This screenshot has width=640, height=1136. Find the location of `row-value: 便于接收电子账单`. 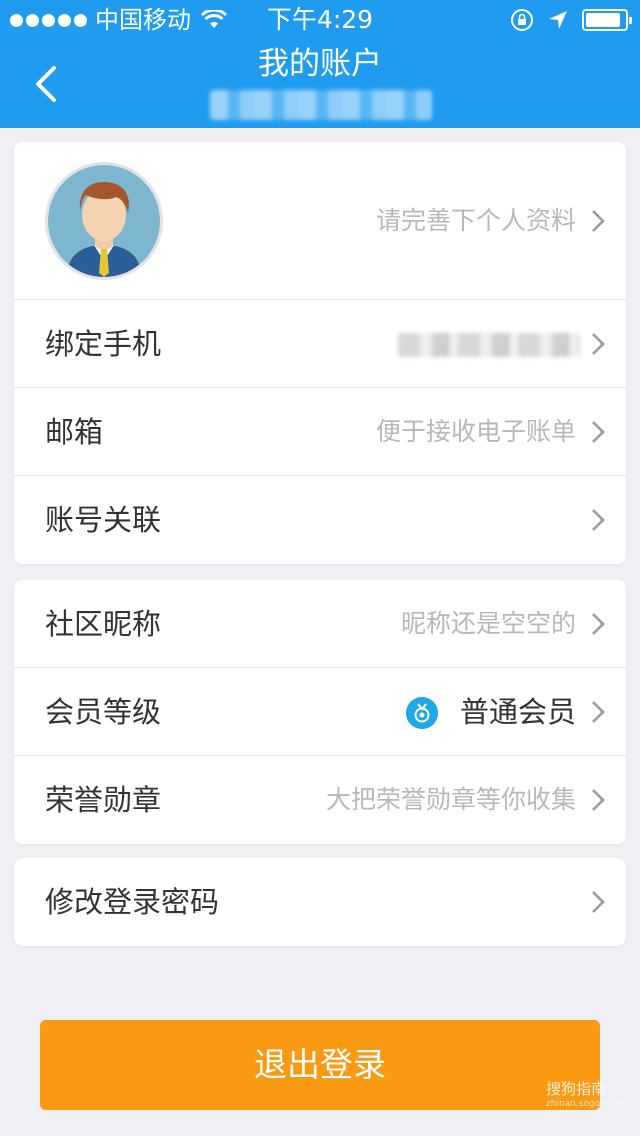

row-value: 便于接收电子账单 is located at coordinates (475, 431).